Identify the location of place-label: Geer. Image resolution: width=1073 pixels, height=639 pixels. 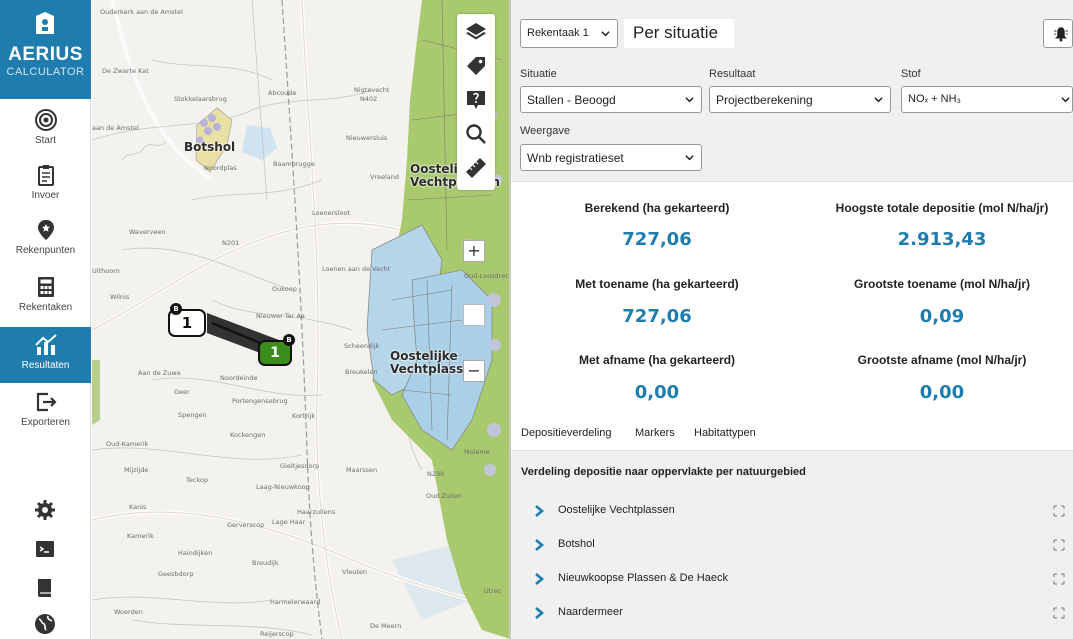
(182, 392).